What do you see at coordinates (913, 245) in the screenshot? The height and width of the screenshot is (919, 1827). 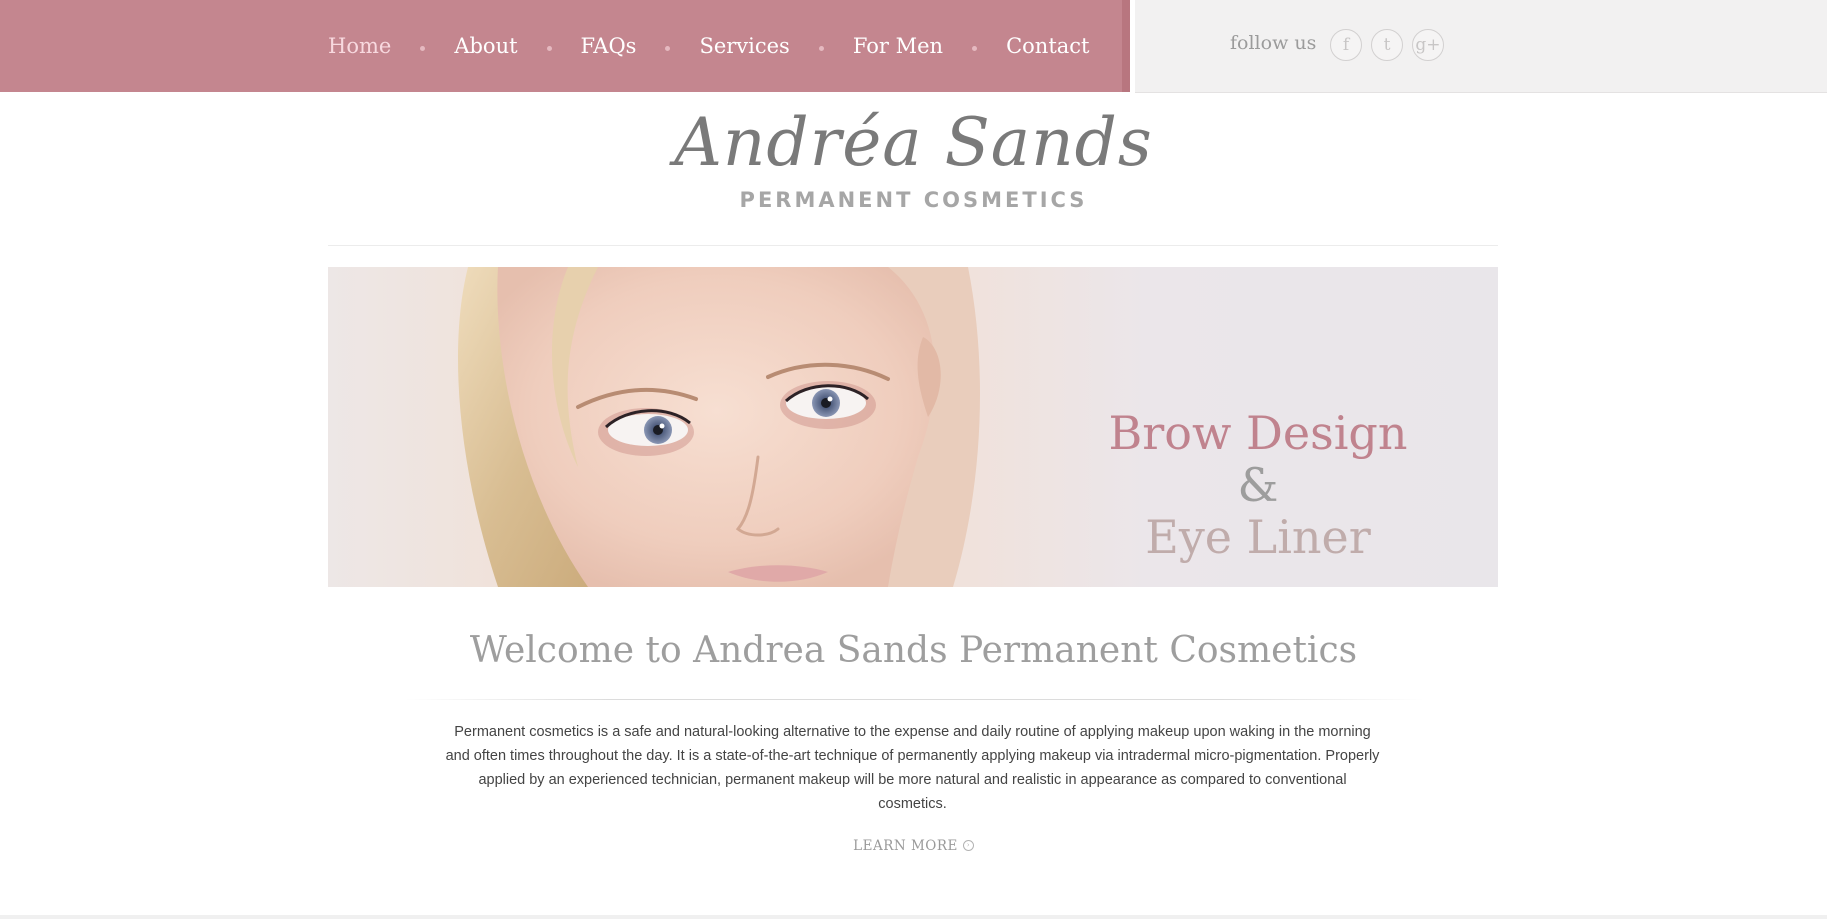 I see `header-divider` at bounding box center [913, 245].